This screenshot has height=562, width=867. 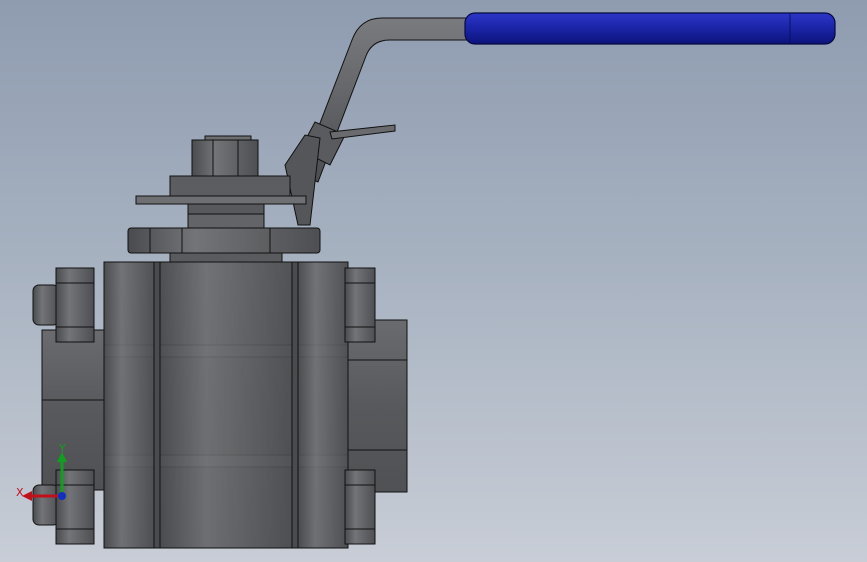 What do you see at coordinates (62, 448) in the screenshot?
I see `y-axis-label: Y` at bounding box center [62, 448].